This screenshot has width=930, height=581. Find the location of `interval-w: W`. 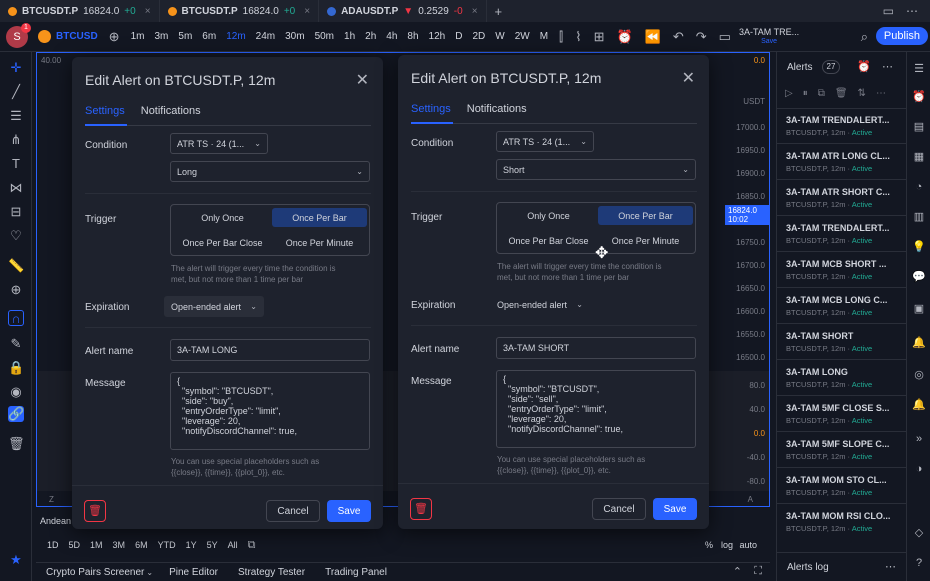

interval-w: W is located at coordinates (499, 36).